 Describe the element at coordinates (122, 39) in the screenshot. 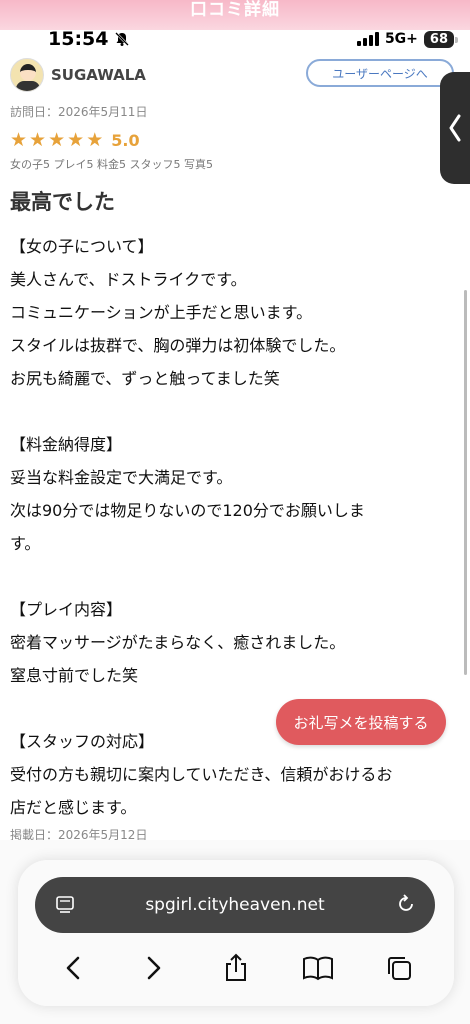

I see `bell-slash-icon` at that location.